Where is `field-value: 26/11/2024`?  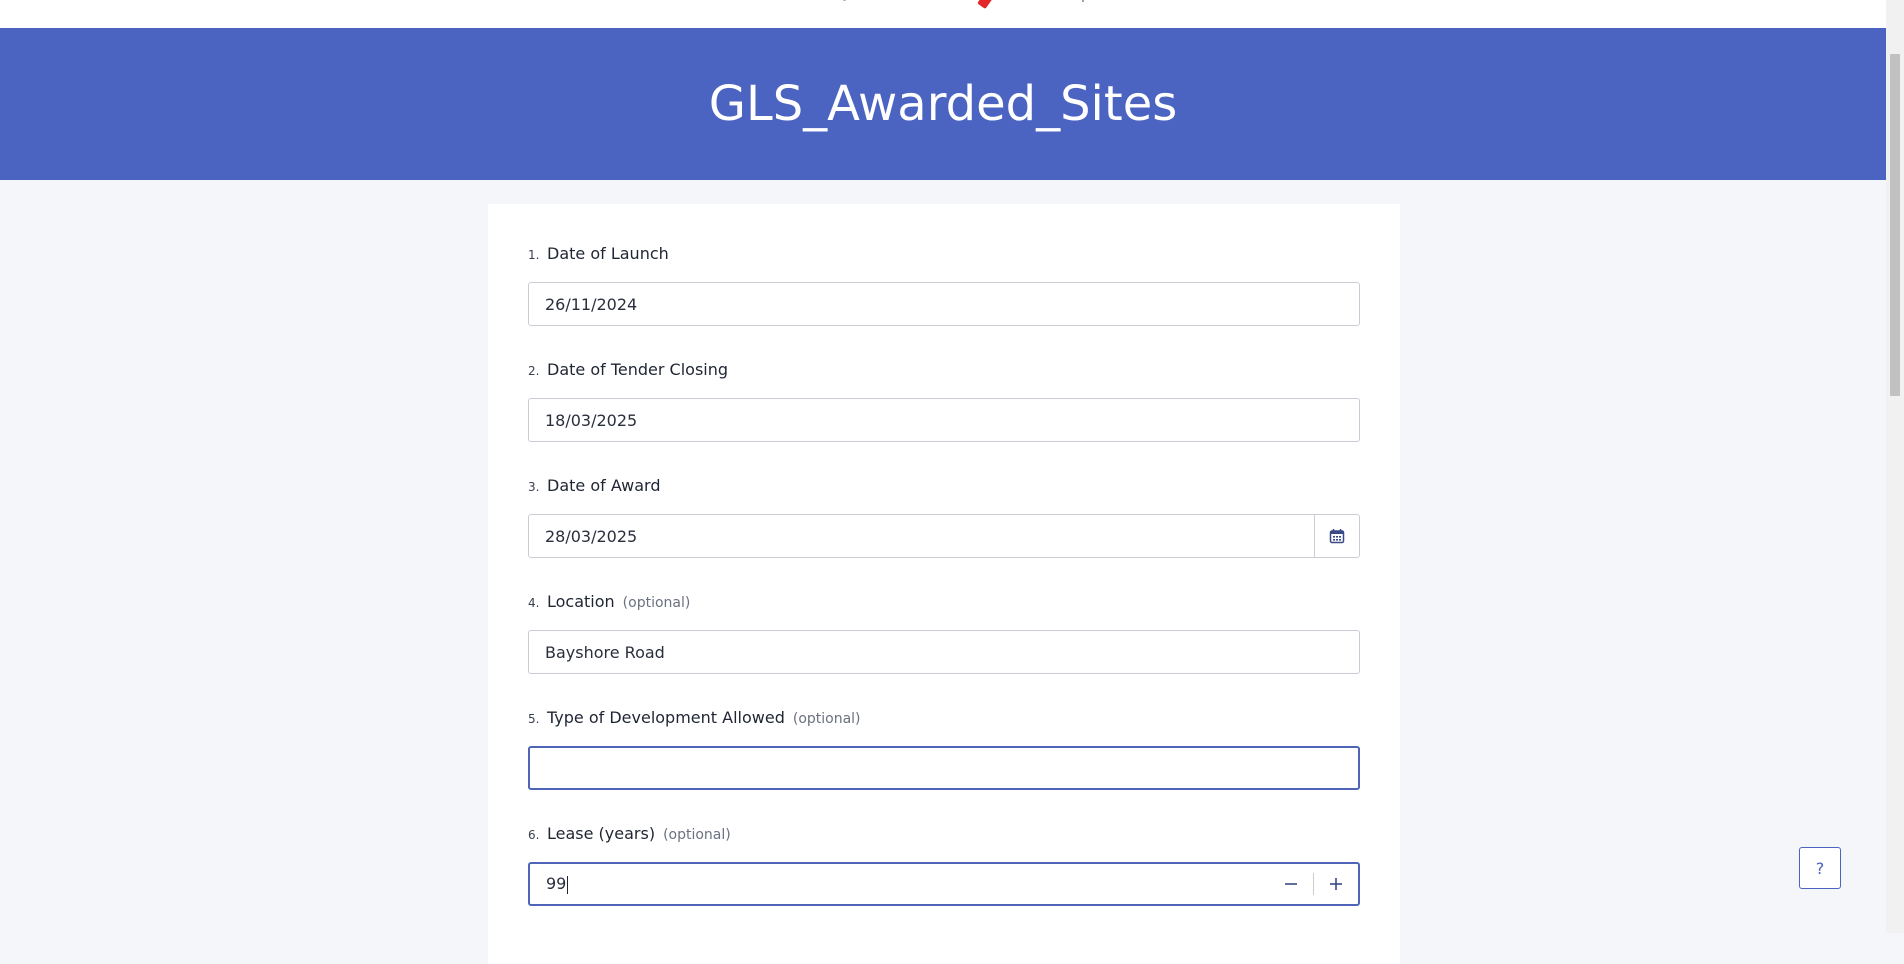 field-value: 26/11/2024 is located at coordinates (591, 304).